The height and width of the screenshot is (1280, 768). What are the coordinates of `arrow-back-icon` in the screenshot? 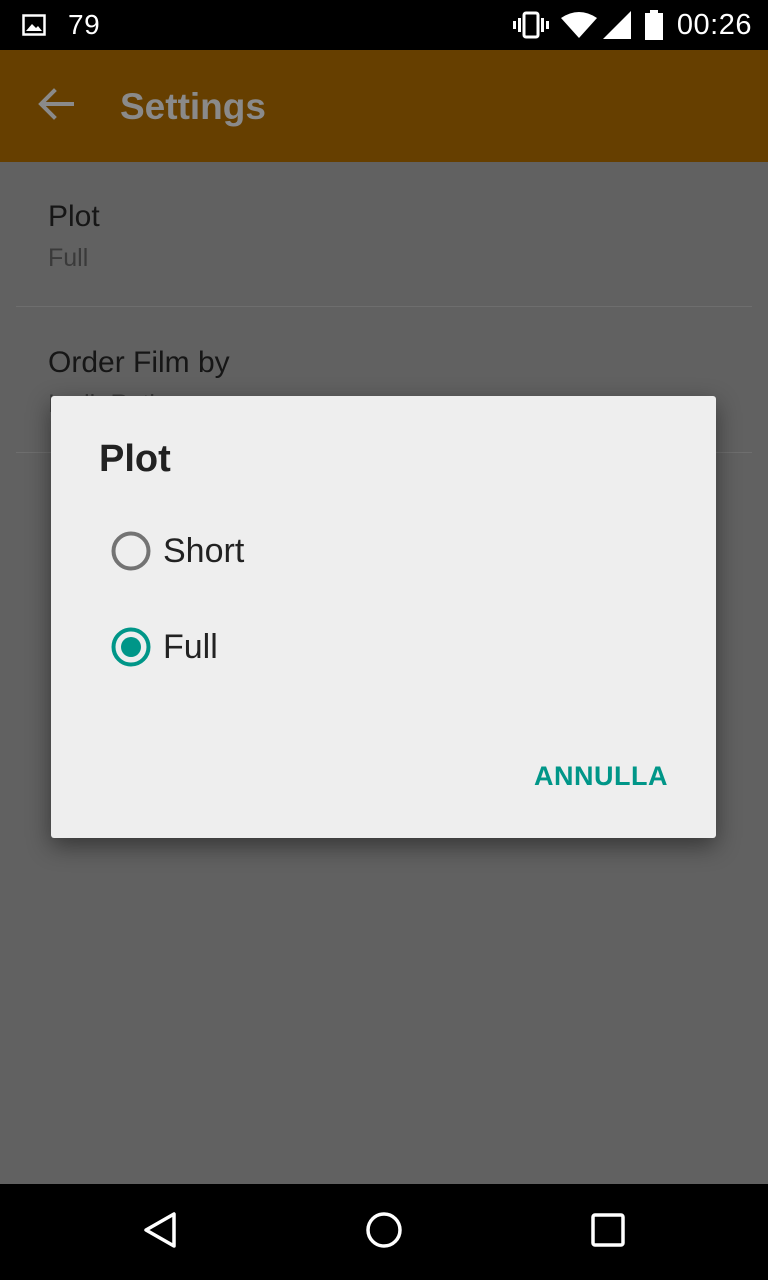 It's located at (56, 106).